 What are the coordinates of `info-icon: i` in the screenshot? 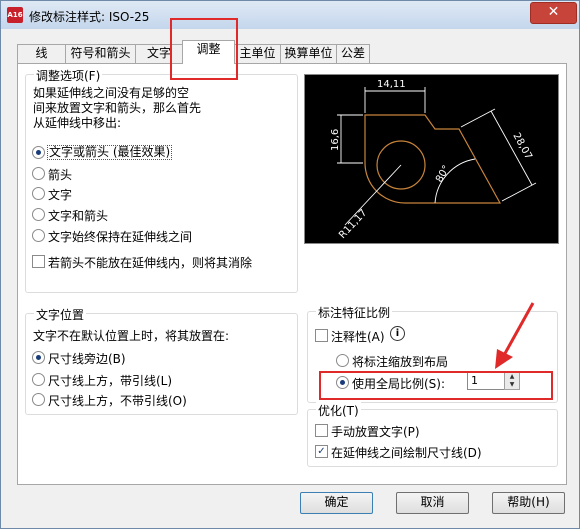 It's located at (397, 333).